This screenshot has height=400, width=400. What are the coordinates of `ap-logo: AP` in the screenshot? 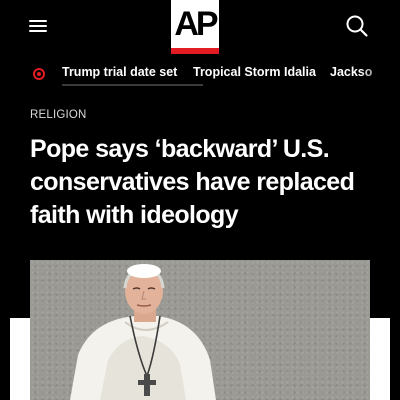 It's located at (195, 27).